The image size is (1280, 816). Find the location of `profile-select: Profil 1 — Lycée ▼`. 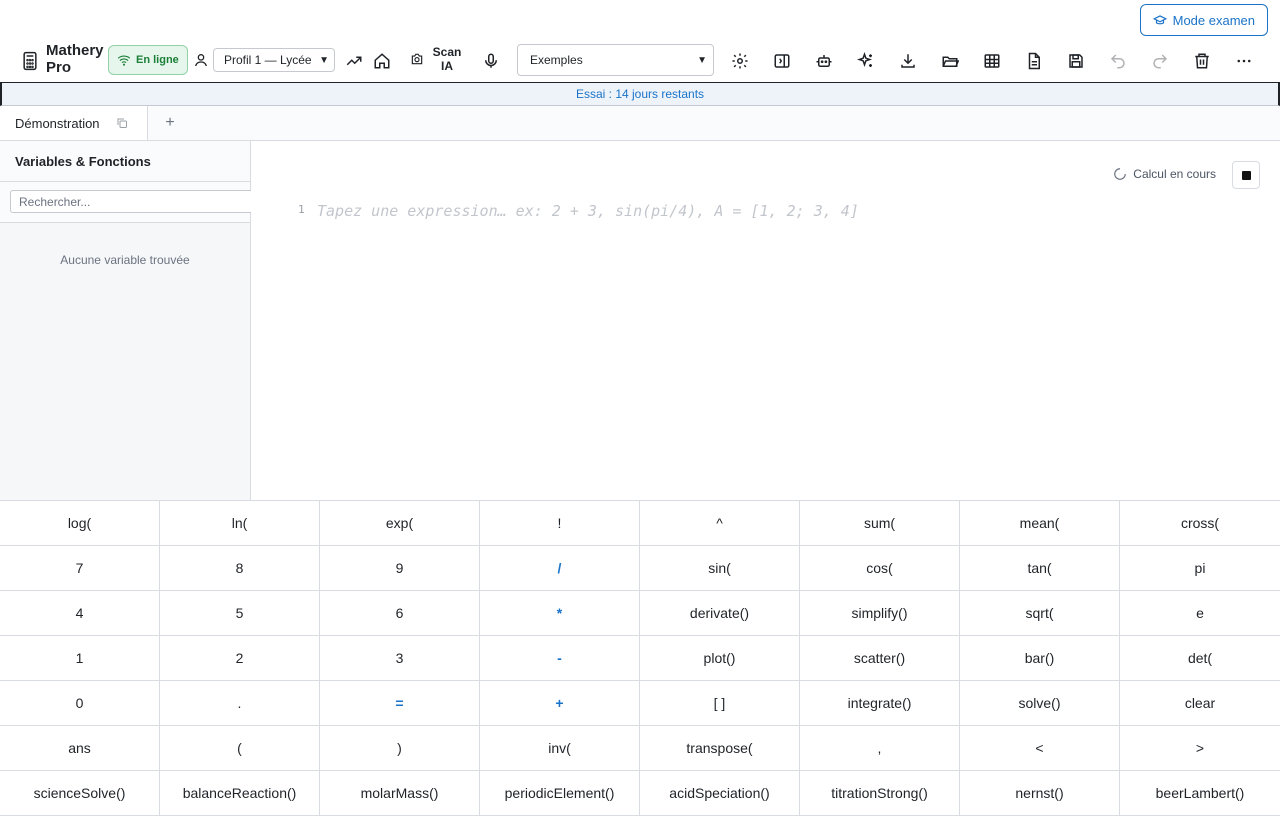

profile-select: Profil 1 — Lycée ▼ is located at coordinates (274, 60).